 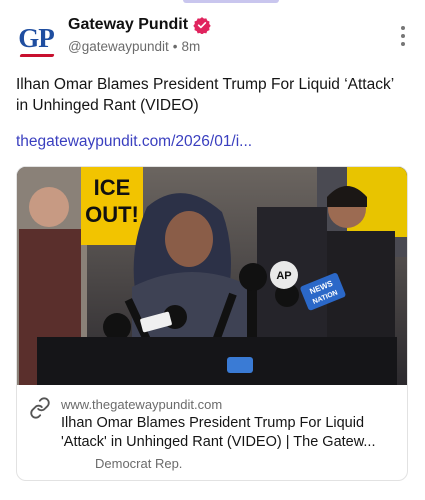 What do you see at coordinates (231, 1) in the screenshot?
I see `top-handle-bar` at bounding box center [231, 1].